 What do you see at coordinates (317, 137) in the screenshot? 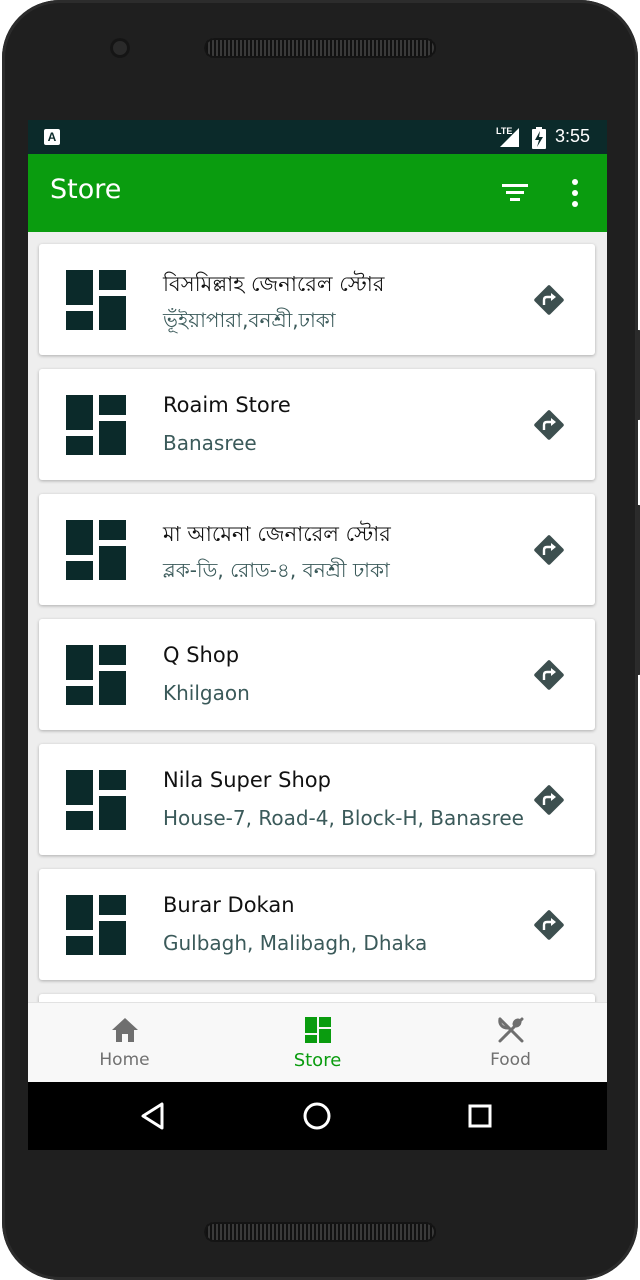
I see `status-bar: A LTE 3:55` at bounding box center [317, 137].